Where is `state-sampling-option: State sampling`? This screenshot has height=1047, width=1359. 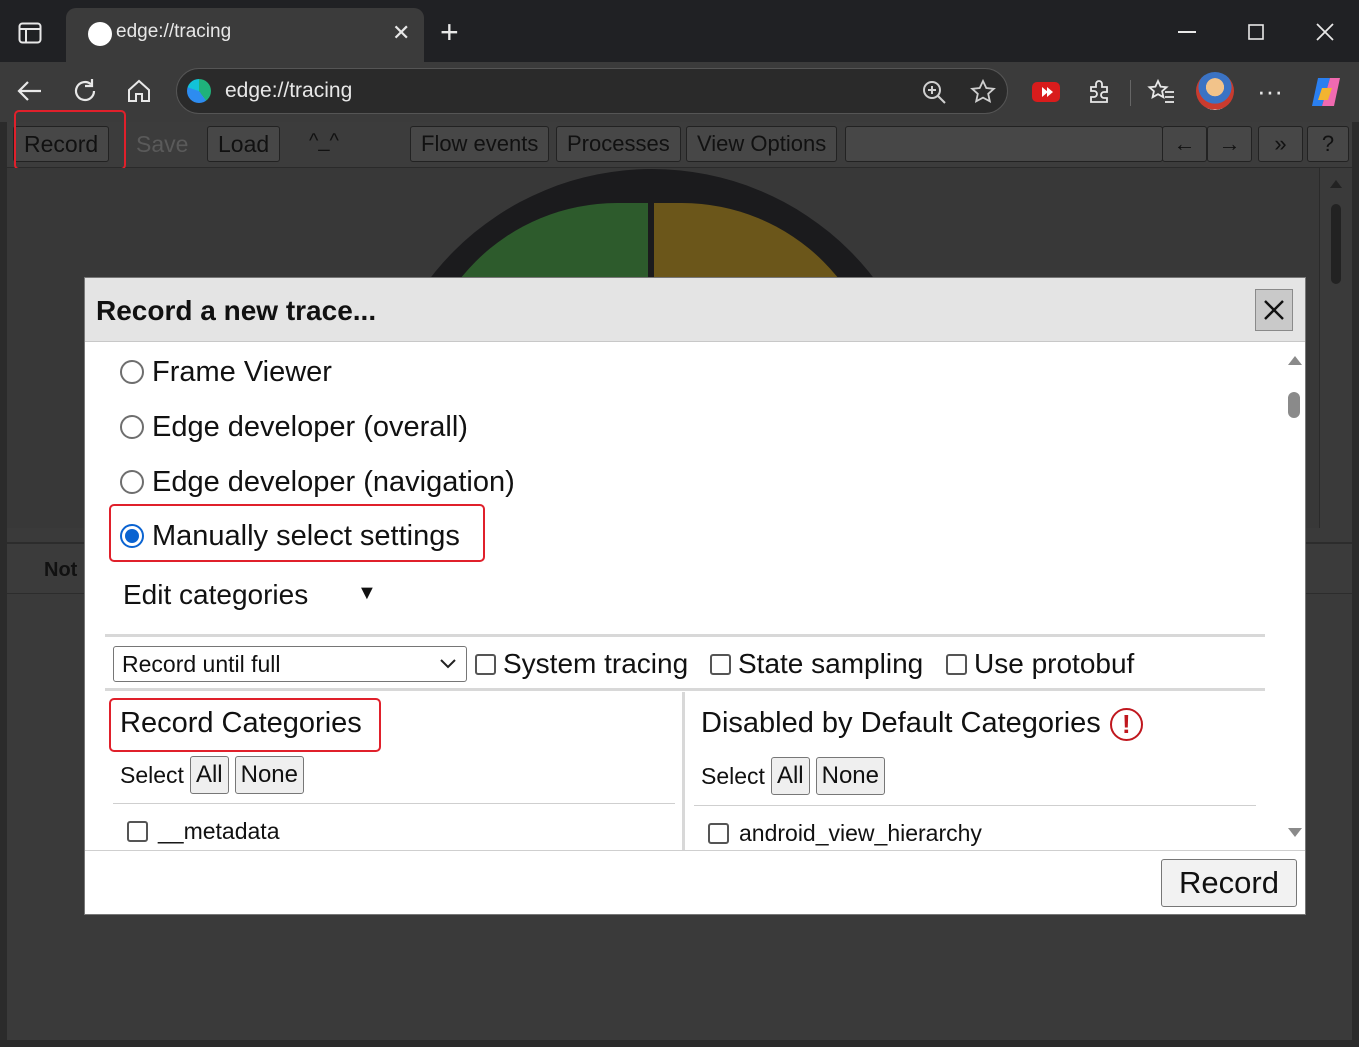
state-sampling-option: State sampling is located at coordinates (816, 664).